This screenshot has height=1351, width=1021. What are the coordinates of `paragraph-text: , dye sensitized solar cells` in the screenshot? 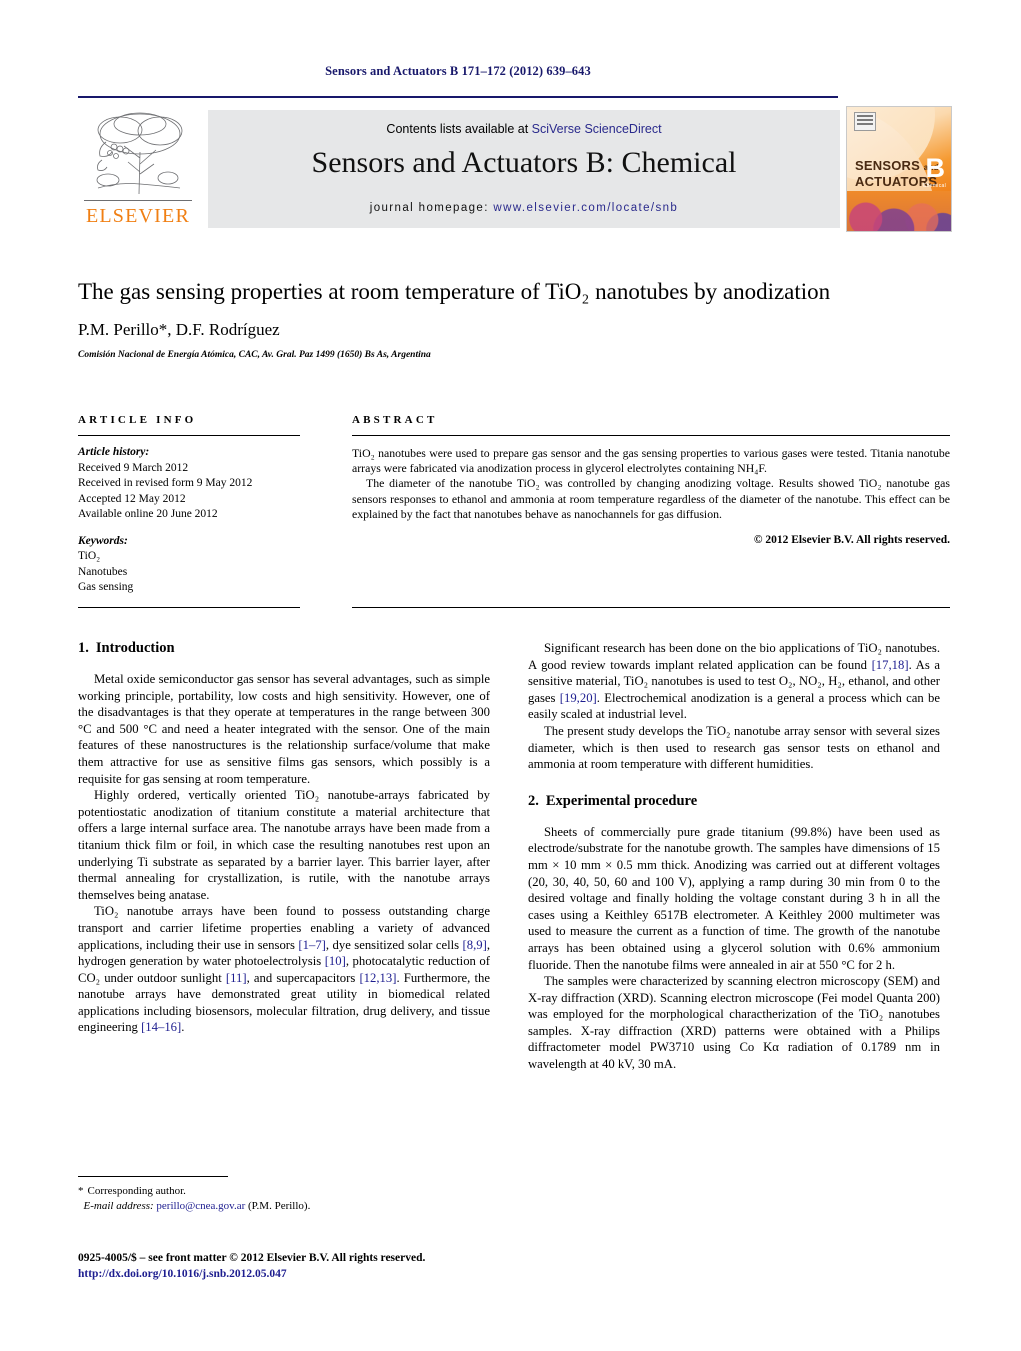 It's located at (394, 944).